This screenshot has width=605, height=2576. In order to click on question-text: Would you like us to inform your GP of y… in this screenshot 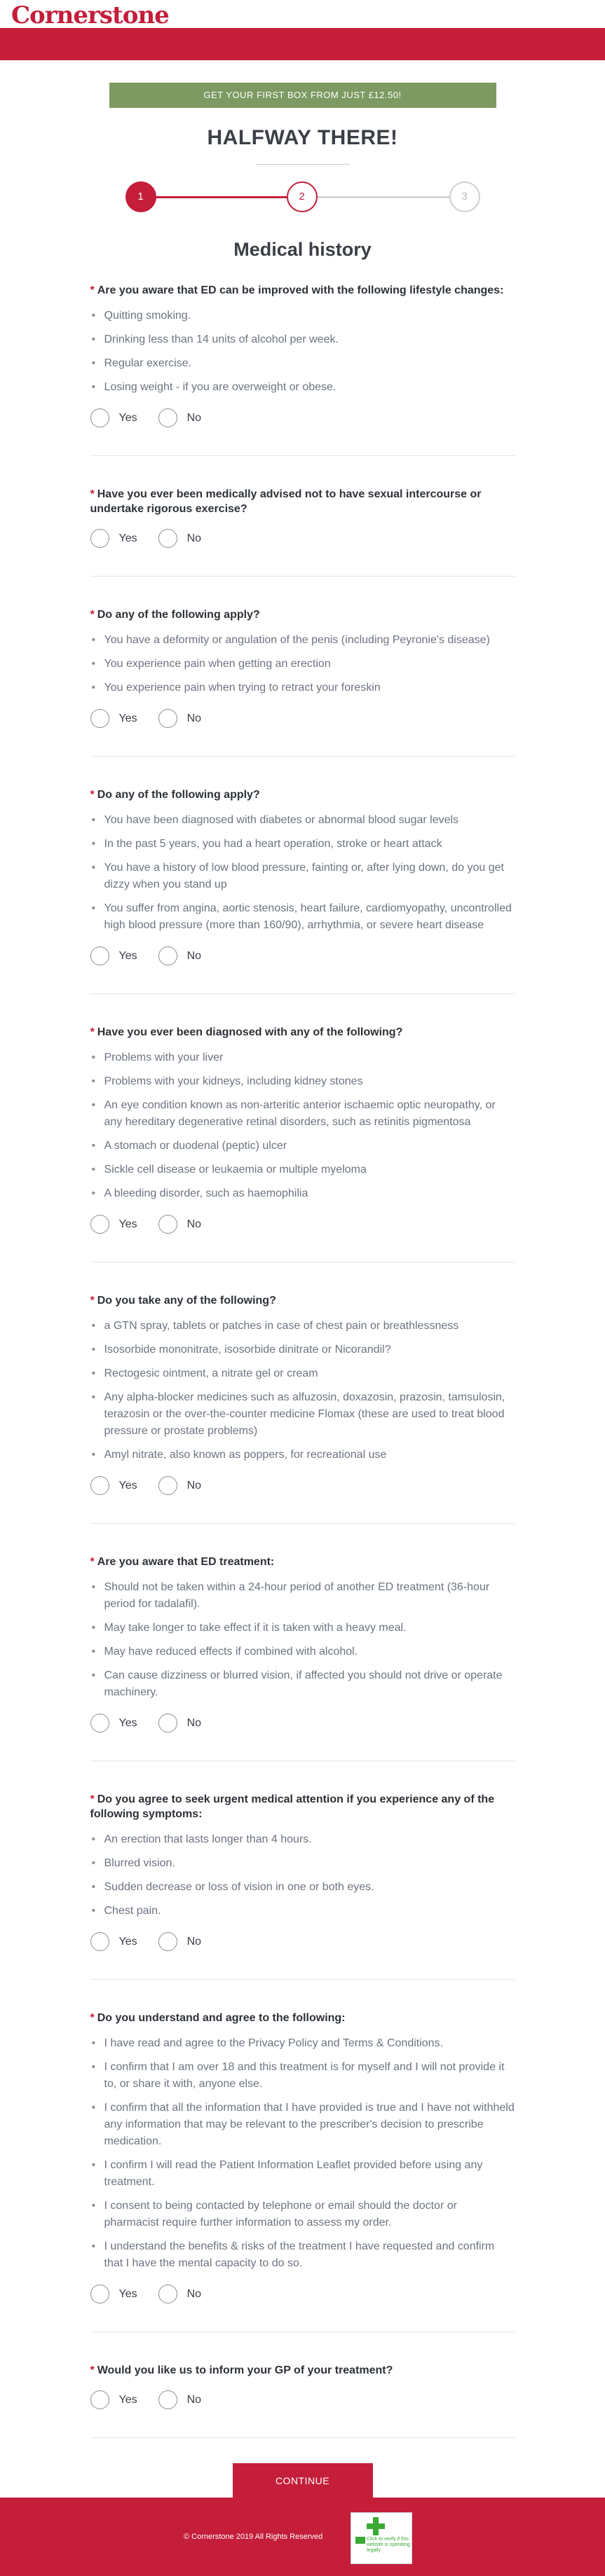, I will do `click(245, 2370)`.